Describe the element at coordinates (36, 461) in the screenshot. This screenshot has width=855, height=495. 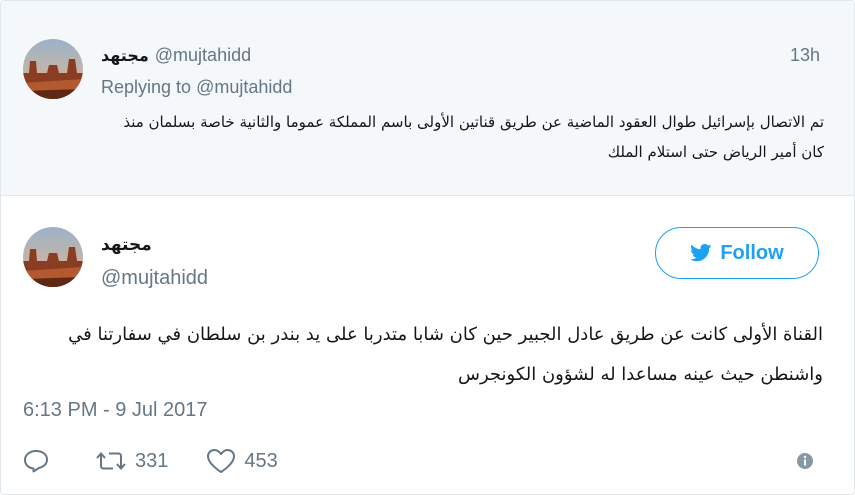
I see `reply-icon` at that location.